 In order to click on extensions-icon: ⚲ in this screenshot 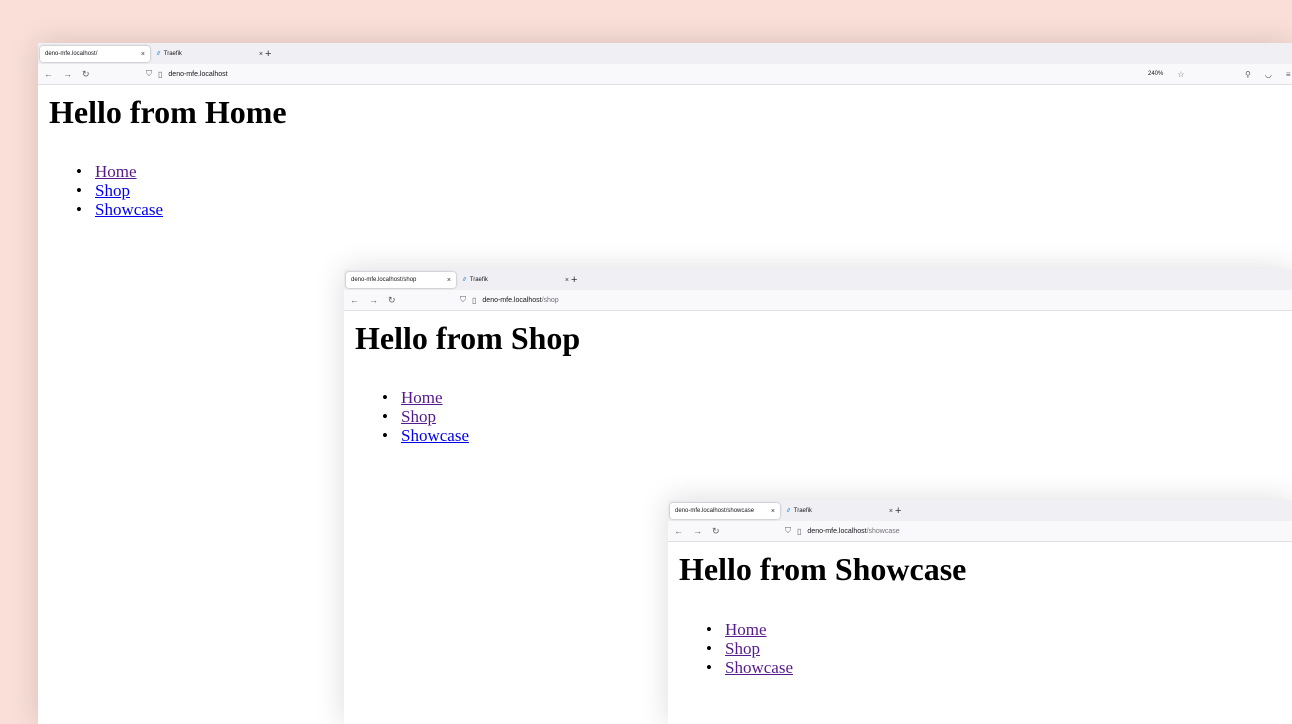, I will do `click(1248, 74)`.